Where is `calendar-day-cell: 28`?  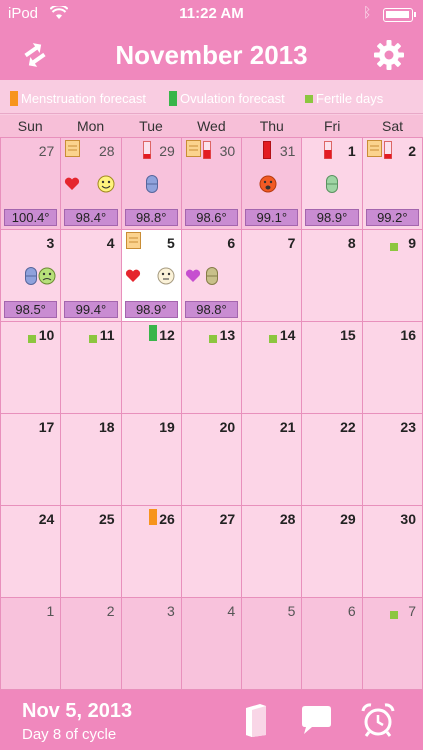
calendar-day-cell: 28 is located at coordinates (272, 551).